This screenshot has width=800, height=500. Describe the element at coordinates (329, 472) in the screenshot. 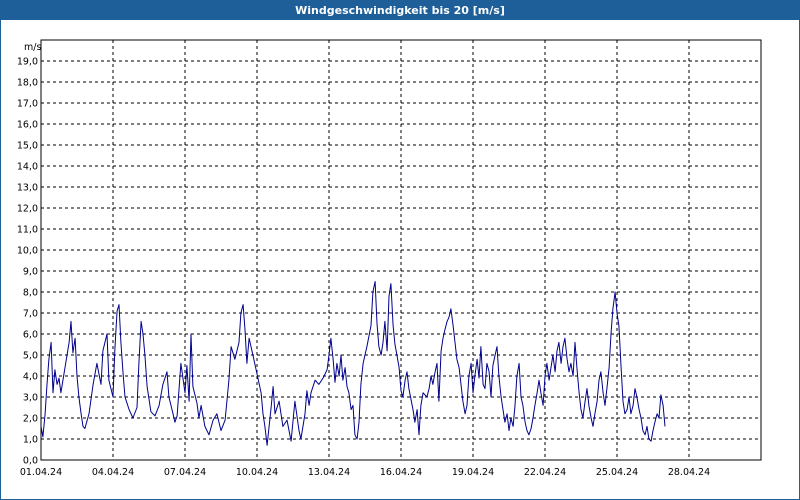

I see `x-tick-label: 13.04.24` at that location.